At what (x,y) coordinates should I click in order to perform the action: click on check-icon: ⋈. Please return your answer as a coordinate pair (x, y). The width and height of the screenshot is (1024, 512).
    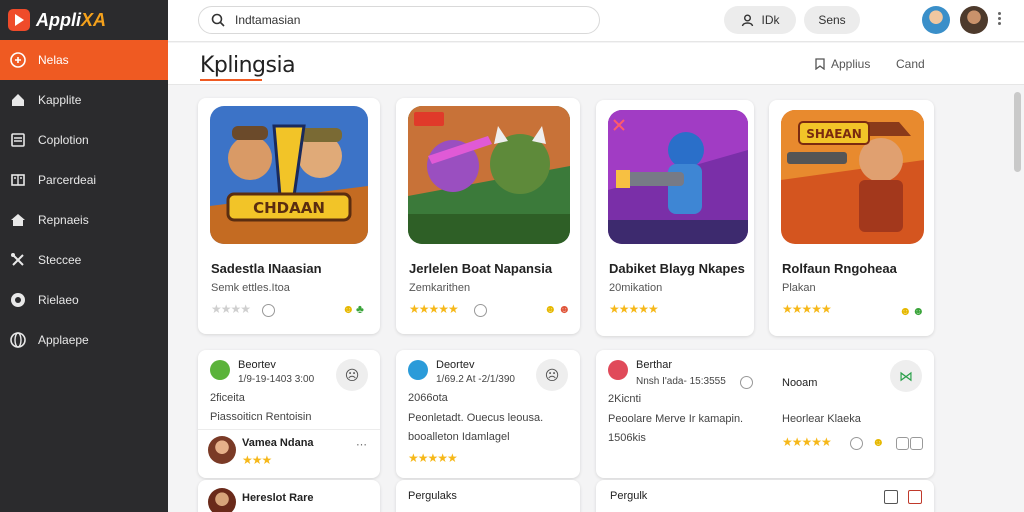
    Looking at the image, I should click on (906, 376).